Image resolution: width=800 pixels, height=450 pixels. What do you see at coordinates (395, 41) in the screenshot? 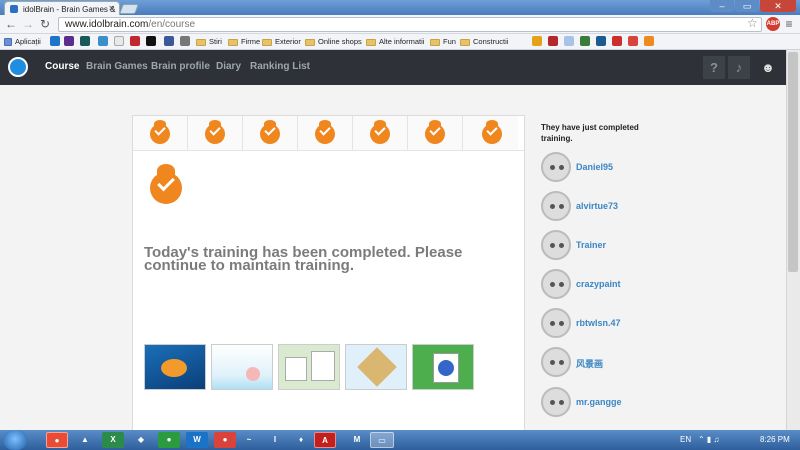
I see `bookmark-folder-alte-informatii: Alte informatii` at bounding box center [395, 41].